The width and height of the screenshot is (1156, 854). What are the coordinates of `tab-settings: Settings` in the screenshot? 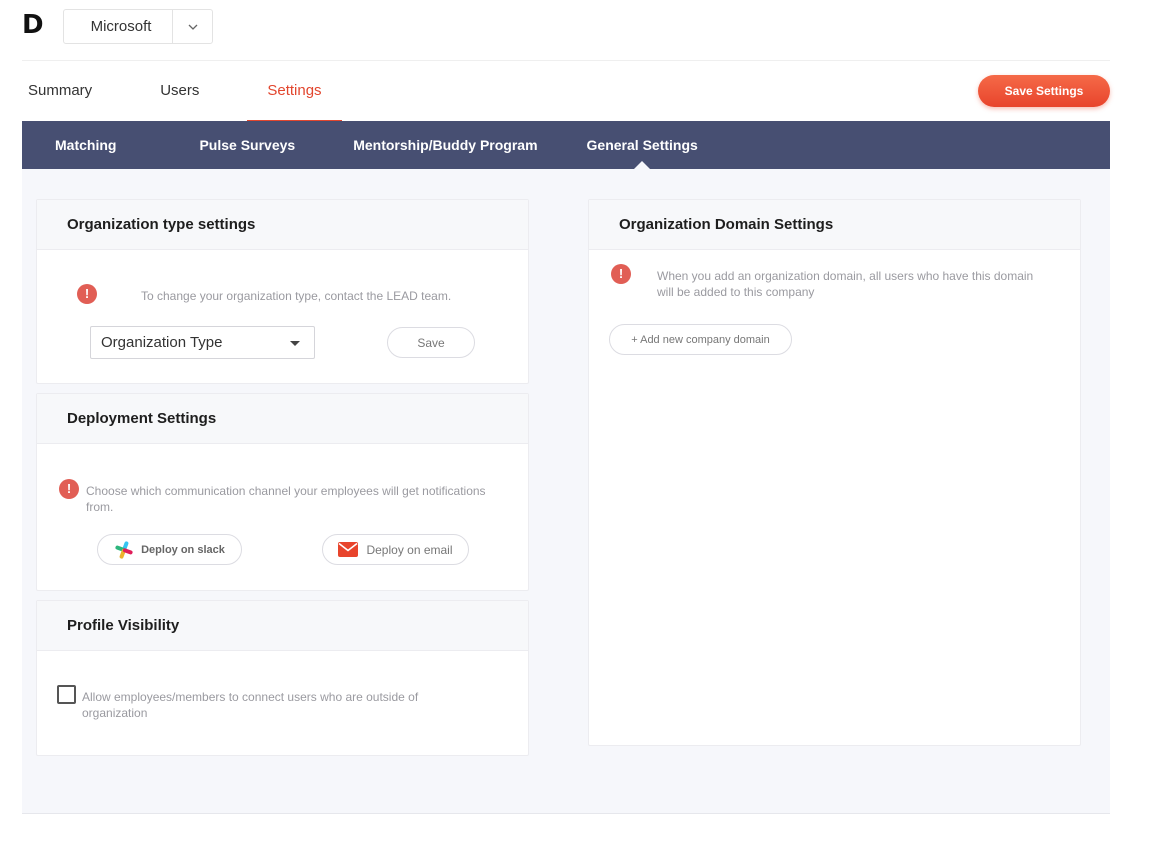 It's located at (294, 96).